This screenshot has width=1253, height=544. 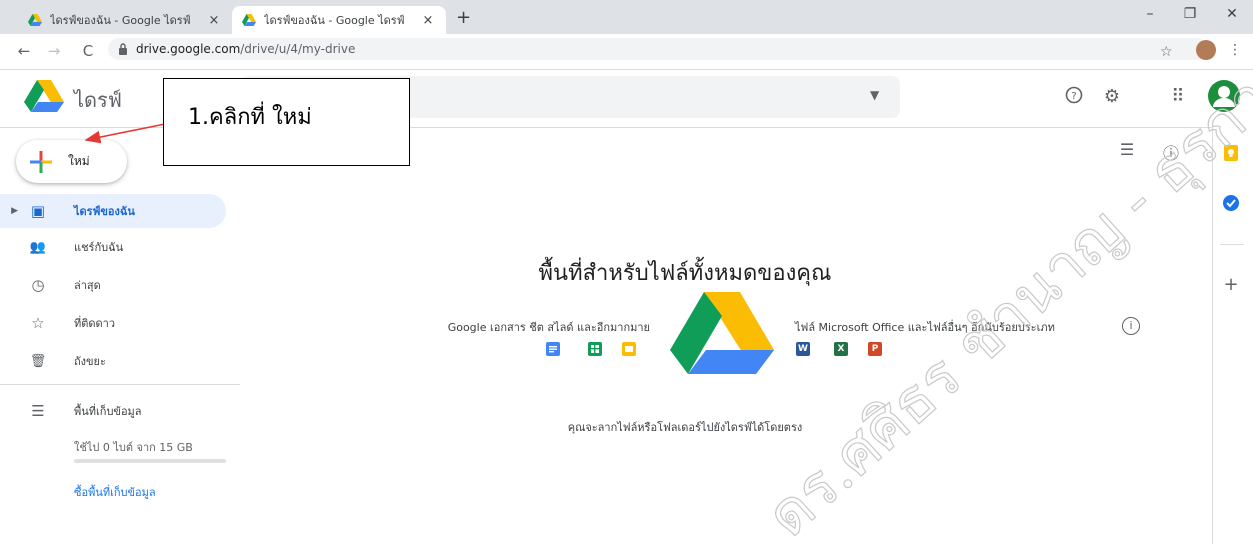 I want to click on sheets-icon, so click(x=595, y=349).